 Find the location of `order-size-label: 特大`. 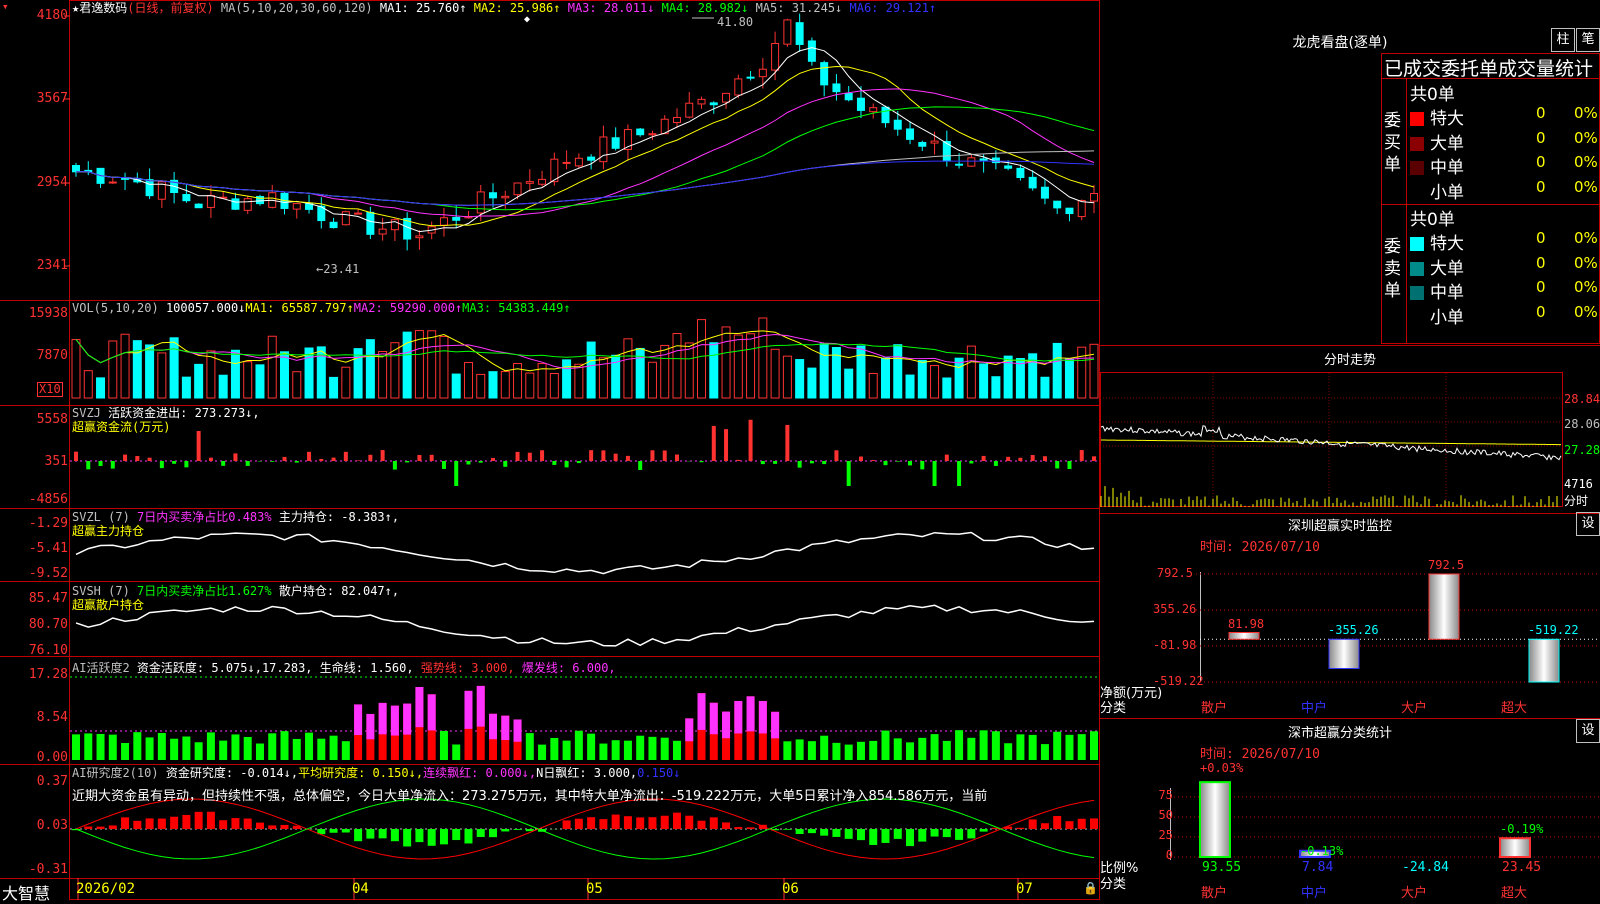

order-size-label: 特大 is located at coordinates (1447, 119).